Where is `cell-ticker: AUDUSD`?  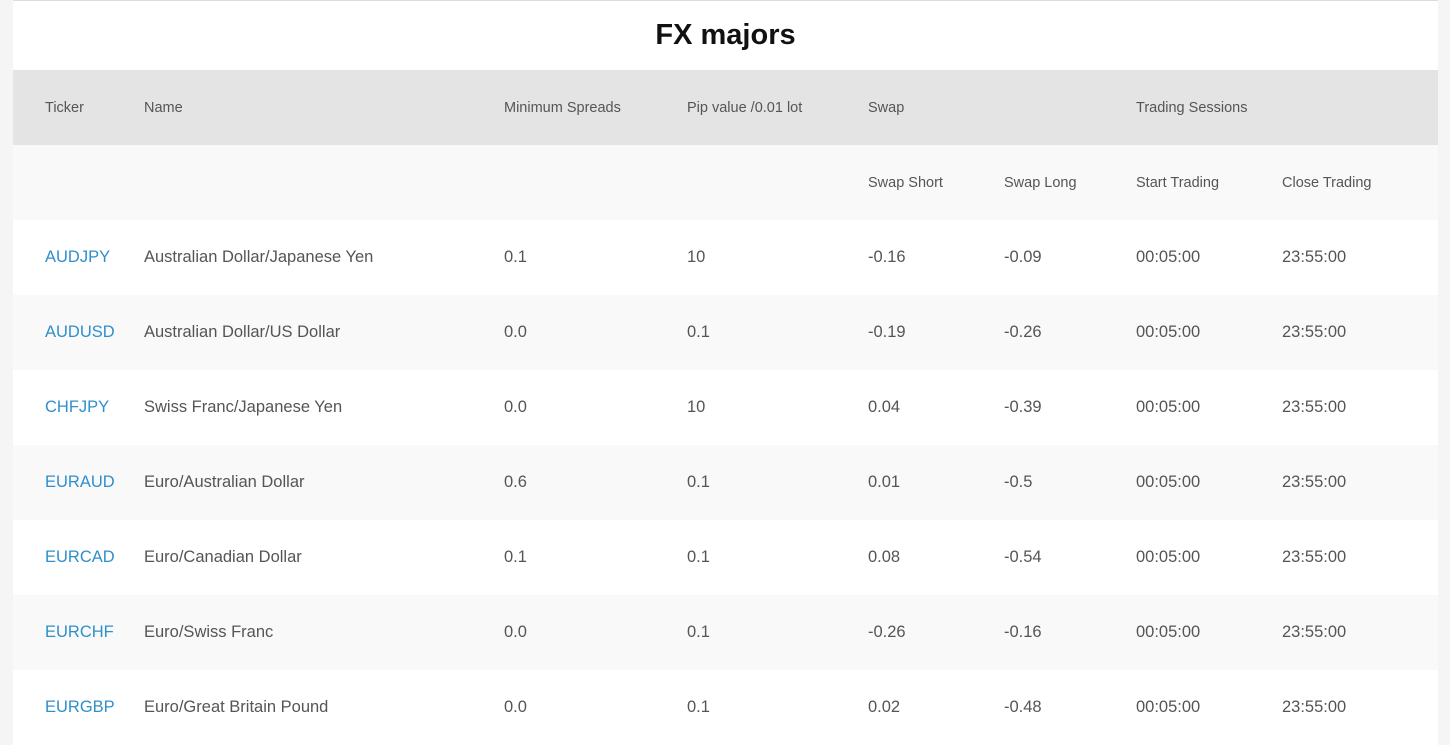
cell-ticker: AUDUSD is located at coordinates (78, 332).